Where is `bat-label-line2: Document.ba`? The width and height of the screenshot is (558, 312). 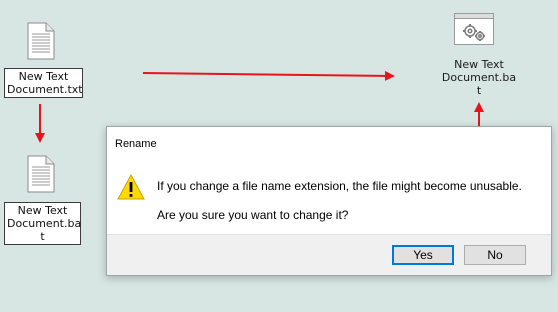
bat-label-line2: Document.ba is located at coordinates (44, 223).